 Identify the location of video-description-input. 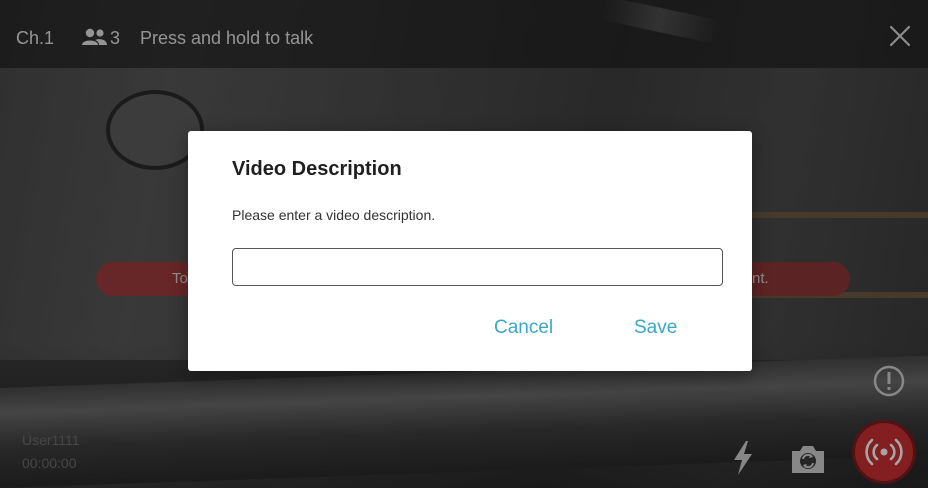
(477, 267).